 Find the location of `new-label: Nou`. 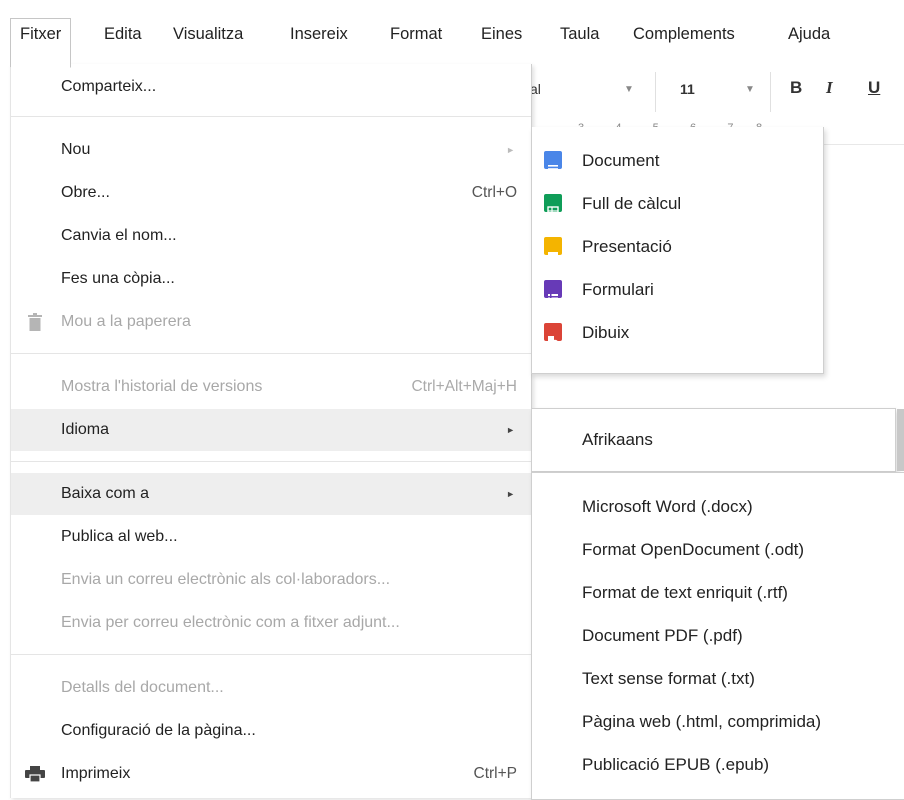

new-label: Nou is located at coordinates (76, 149).